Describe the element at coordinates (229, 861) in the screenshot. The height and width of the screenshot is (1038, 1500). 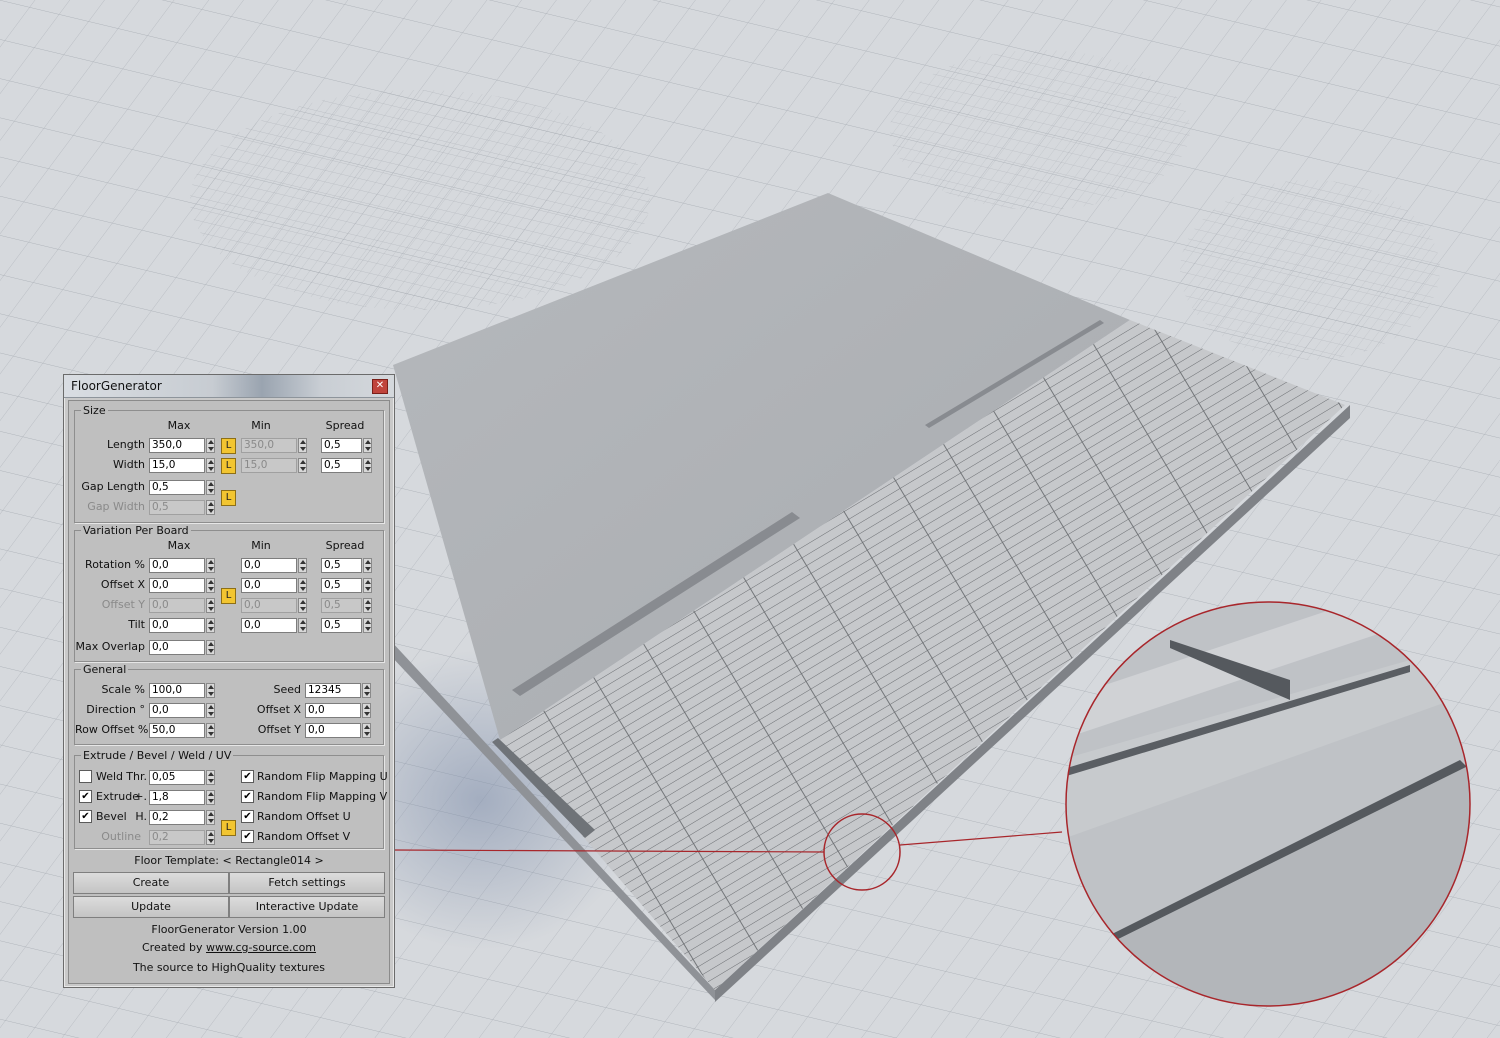
I see `floor-template-label: Floor Template: < Rectangle014 >` at that location.